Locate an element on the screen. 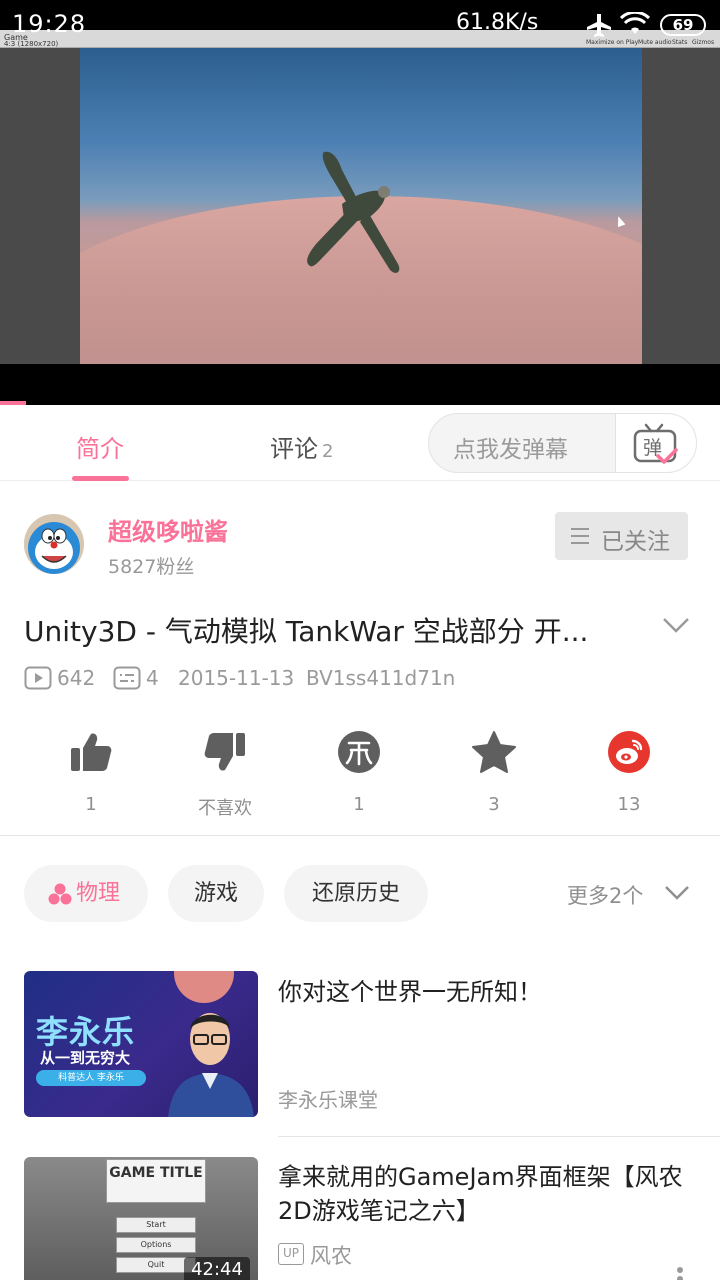  tag-game: 游戏 is located at coordinates (216, 893).